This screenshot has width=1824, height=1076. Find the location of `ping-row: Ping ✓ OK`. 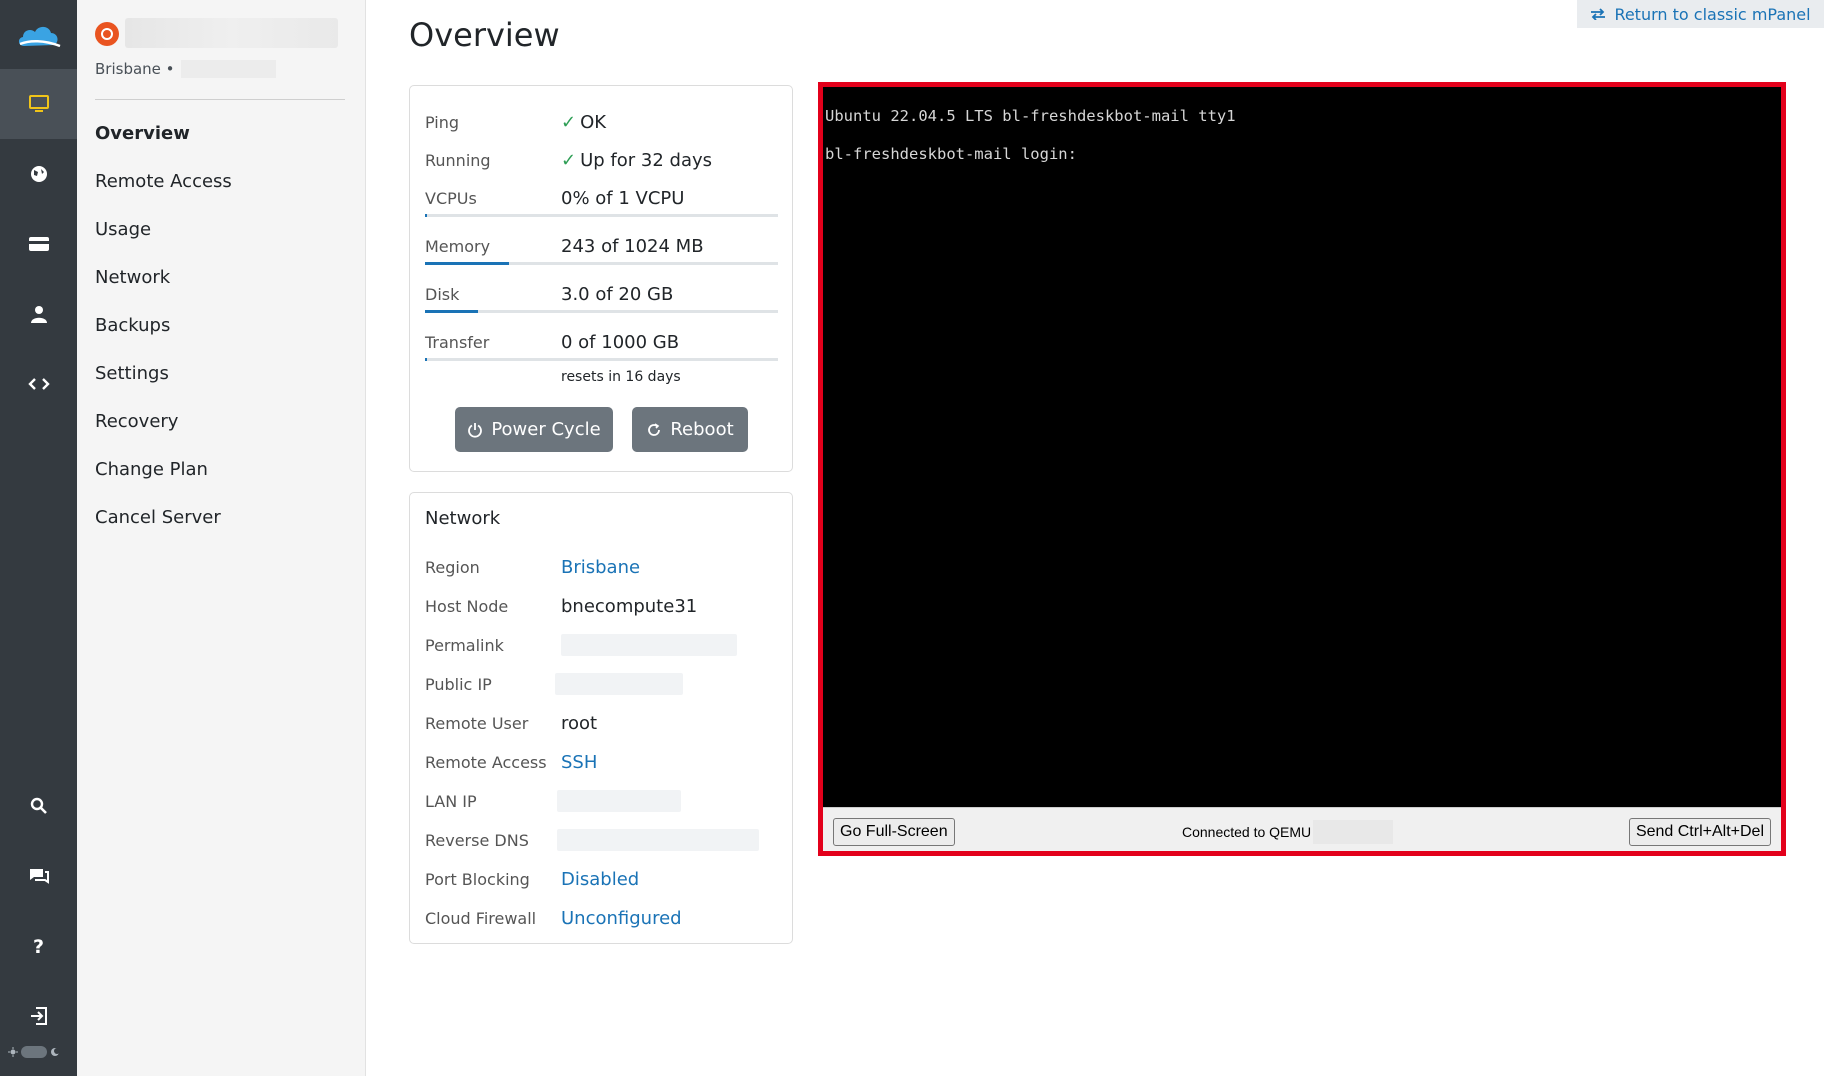

ping-row: Ping ✓ OK is located at coordinates (601, 122).